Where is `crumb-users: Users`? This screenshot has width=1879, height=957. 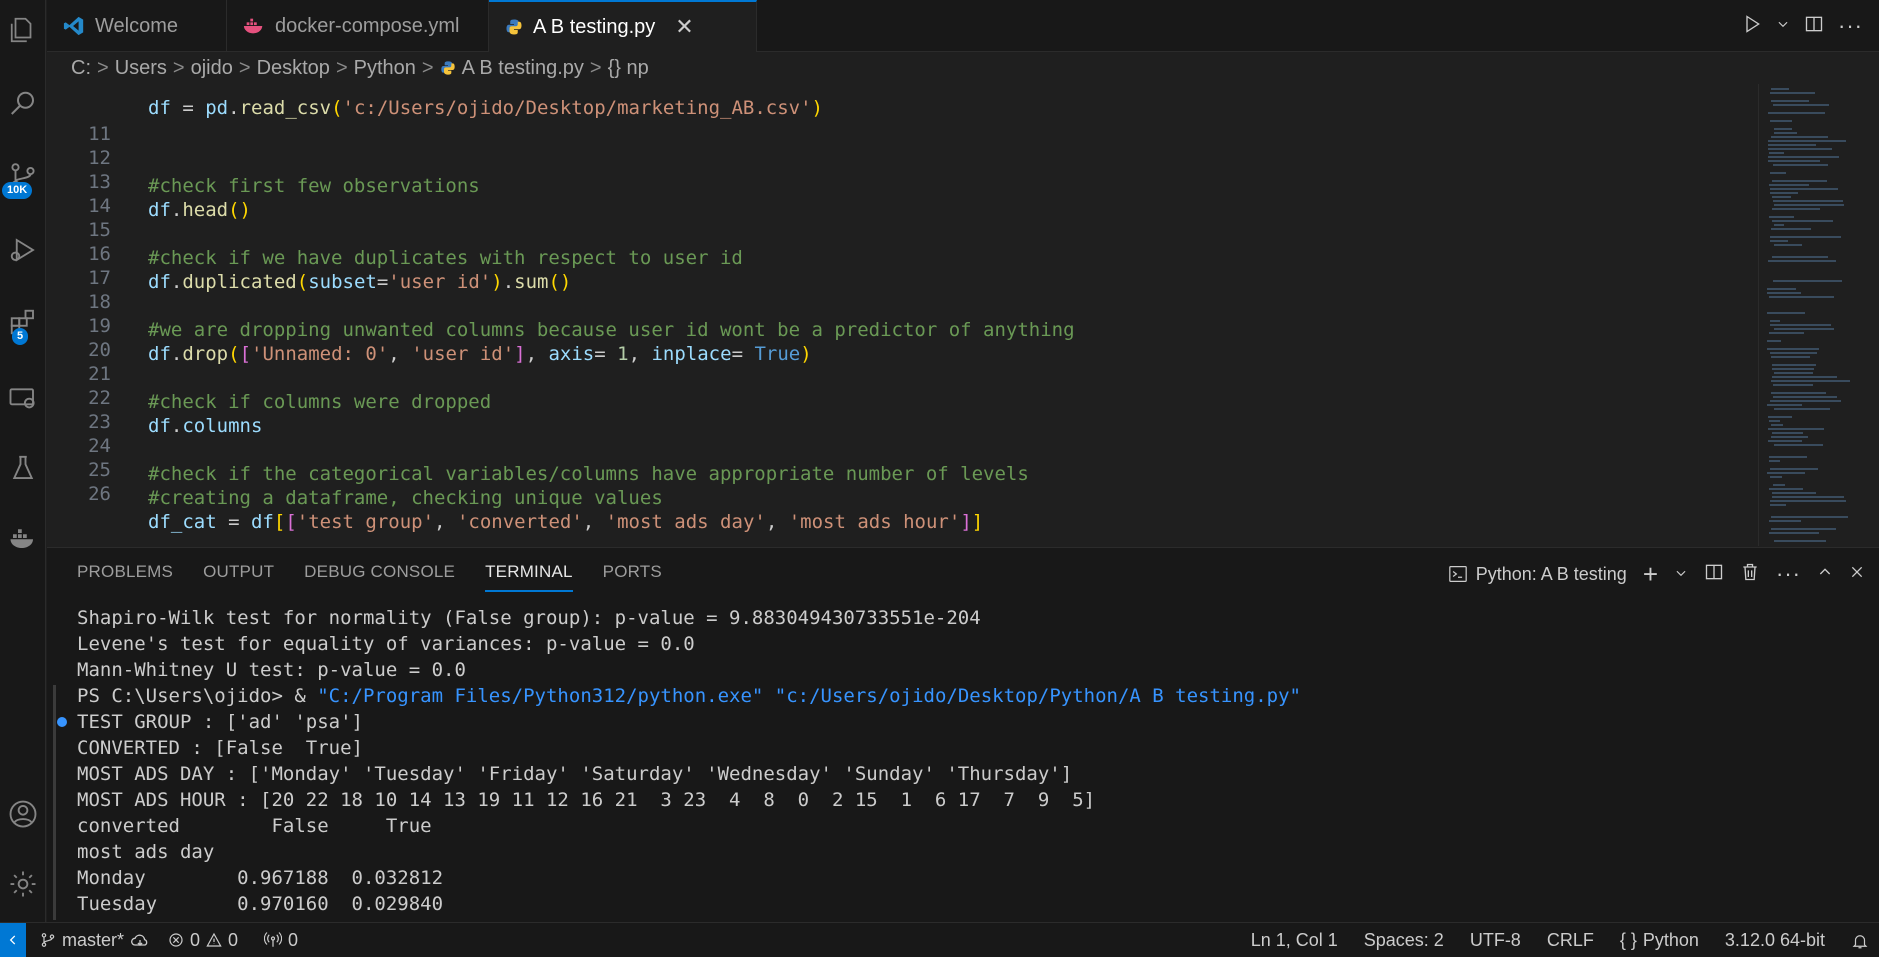
crumb-users: Users is located at coordinates (141, 68).